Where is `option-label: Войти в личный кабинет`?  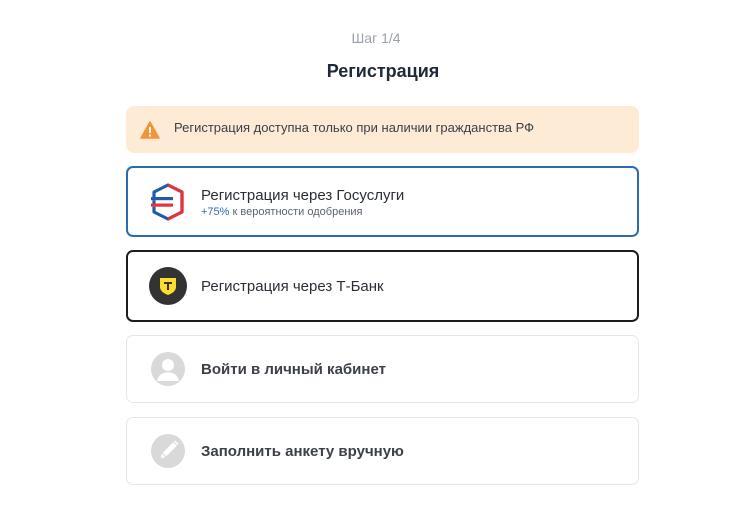
option-label: Войти в личный кабинет is located at coordinates (293, 369).